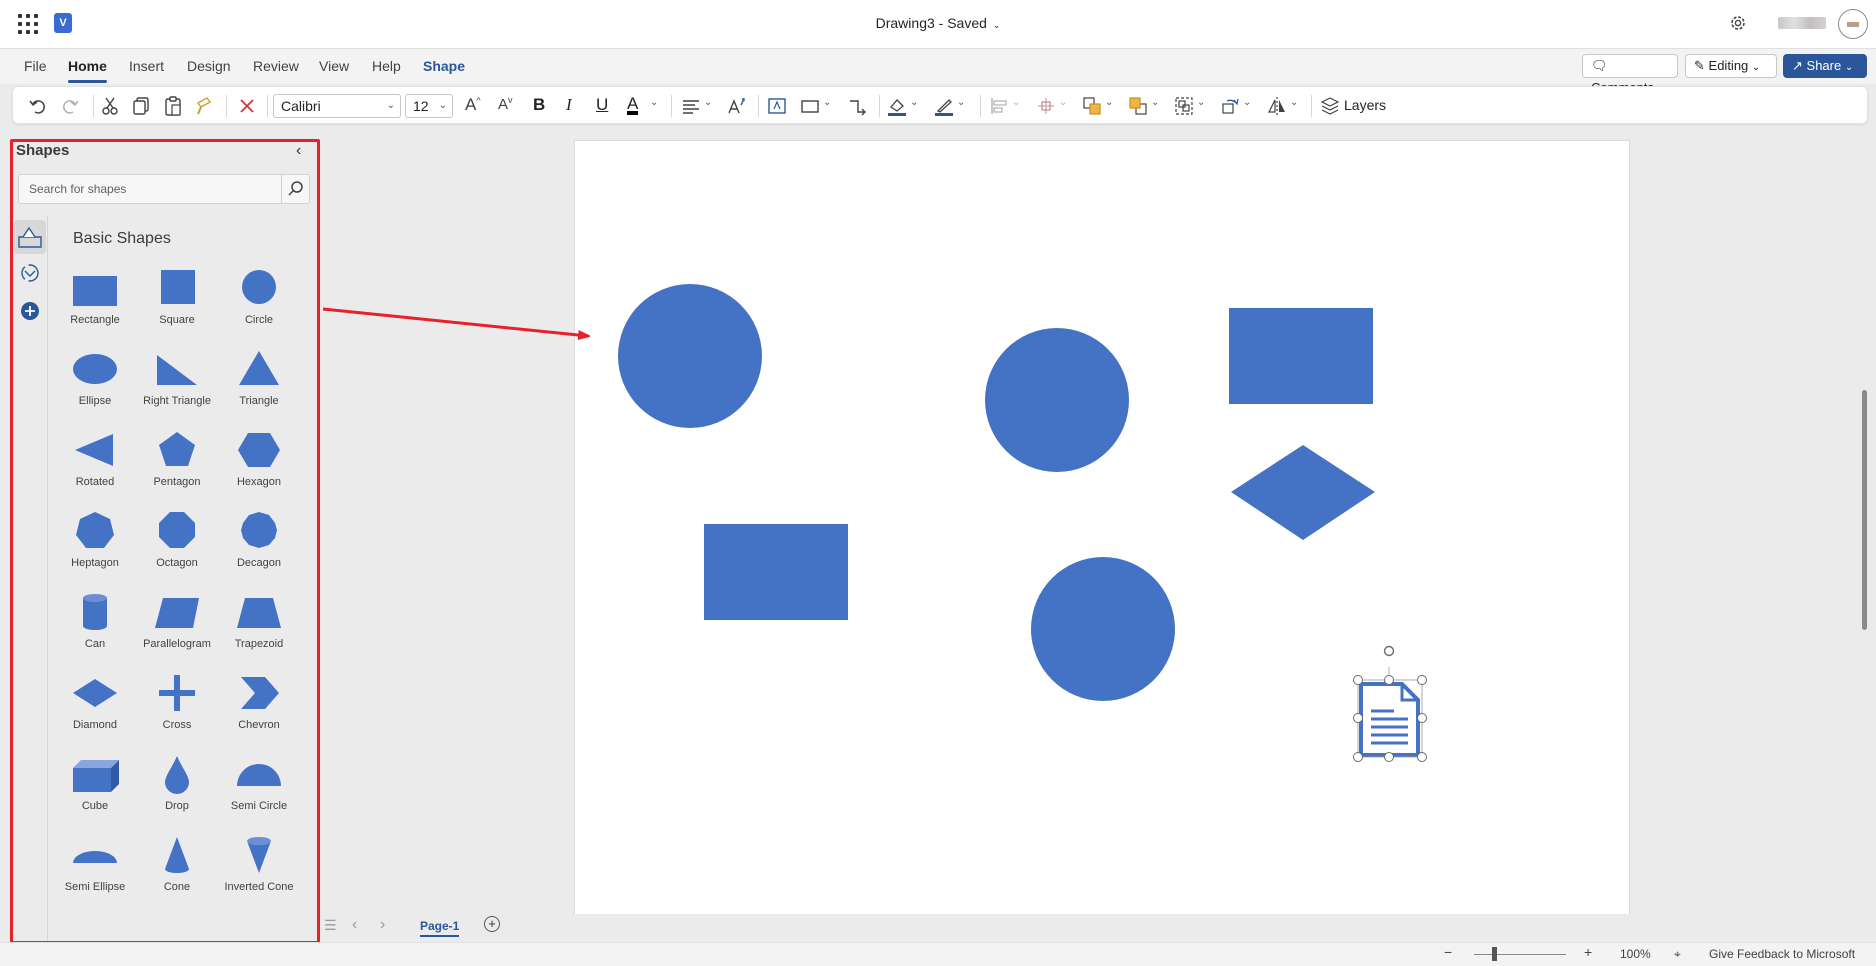 This screenshot has height=966, width=1876. What do you see at coordinates (141, 106) in the screenshot?
I see `copy-icon` at bounding box center [141, 106].